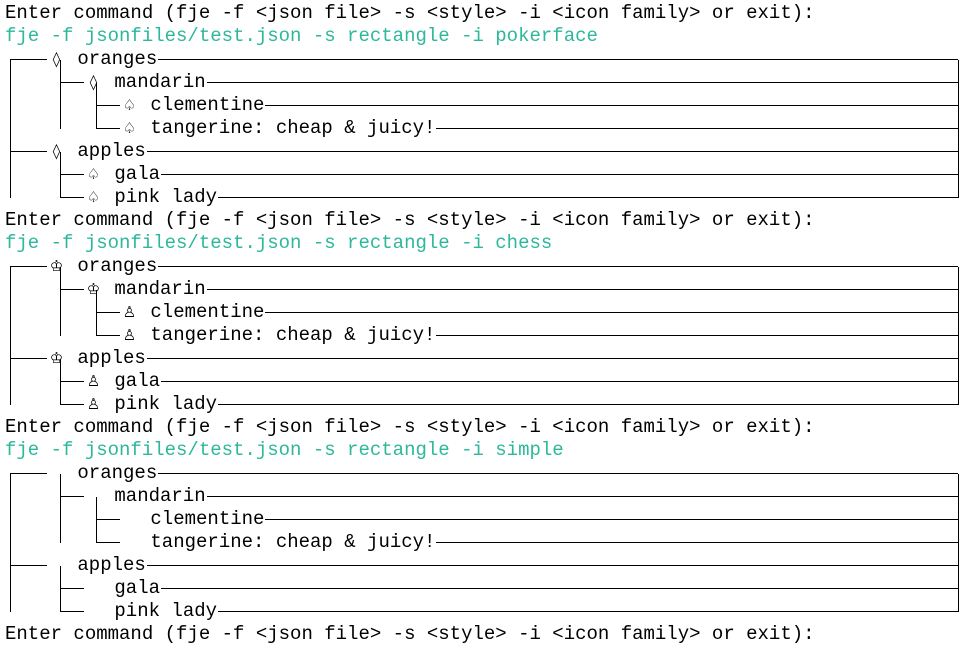 This screenshot has width=969, height=649. Describe the element at coordinates (484, 611) in the screenshot. I see `tree-node-pink-lady: pink lady` at that location.